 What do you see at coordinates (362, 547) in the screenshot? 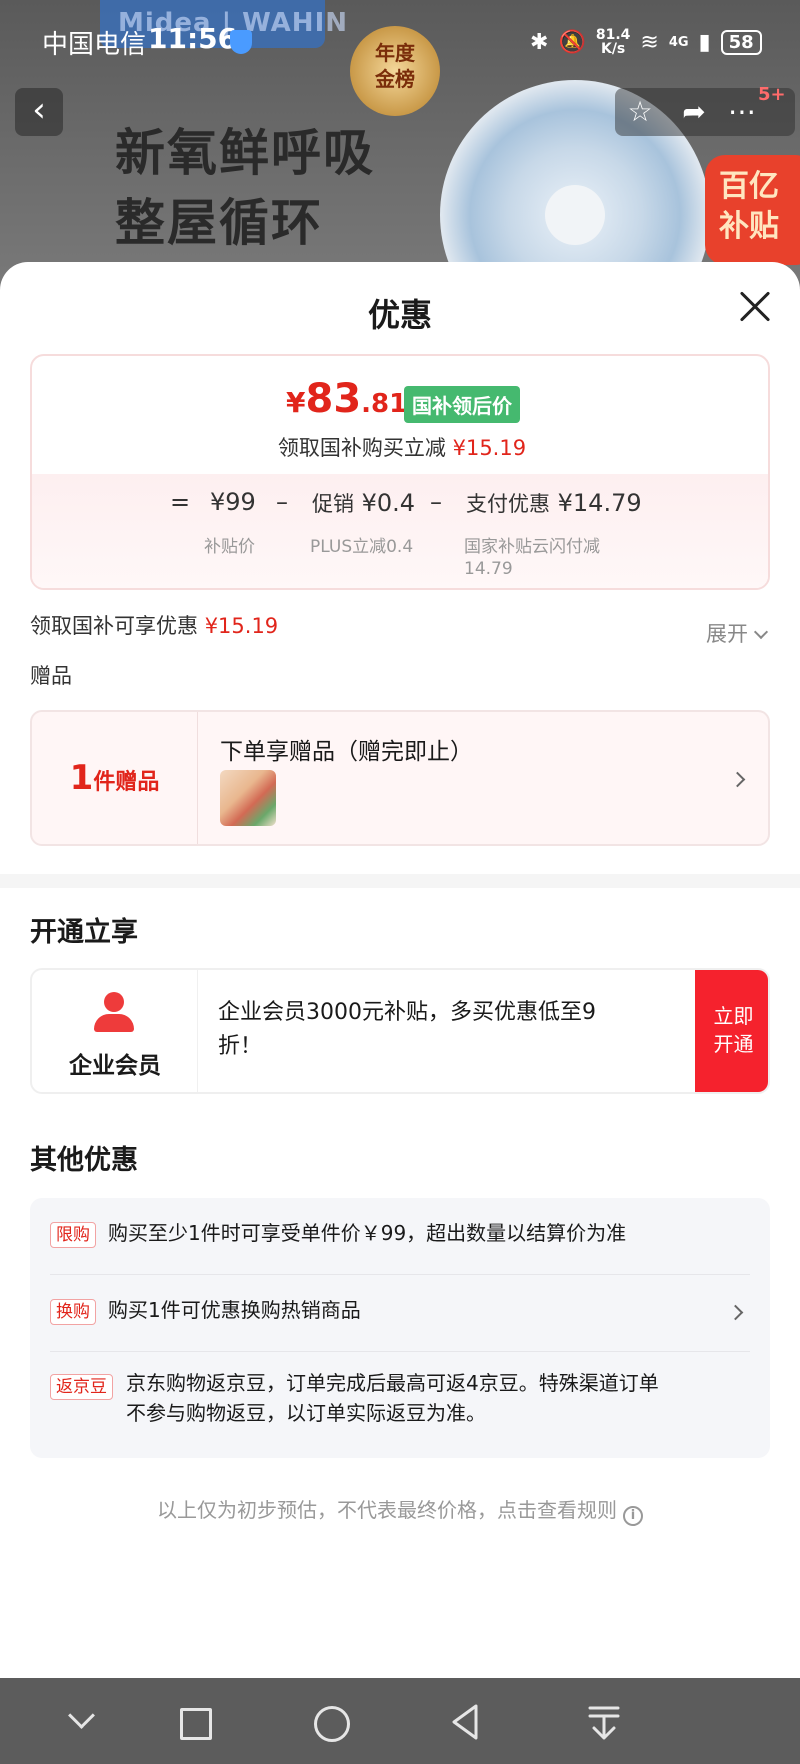
I see `promo-detail: PLUS立减0.4` at bounding box center [362, 547].